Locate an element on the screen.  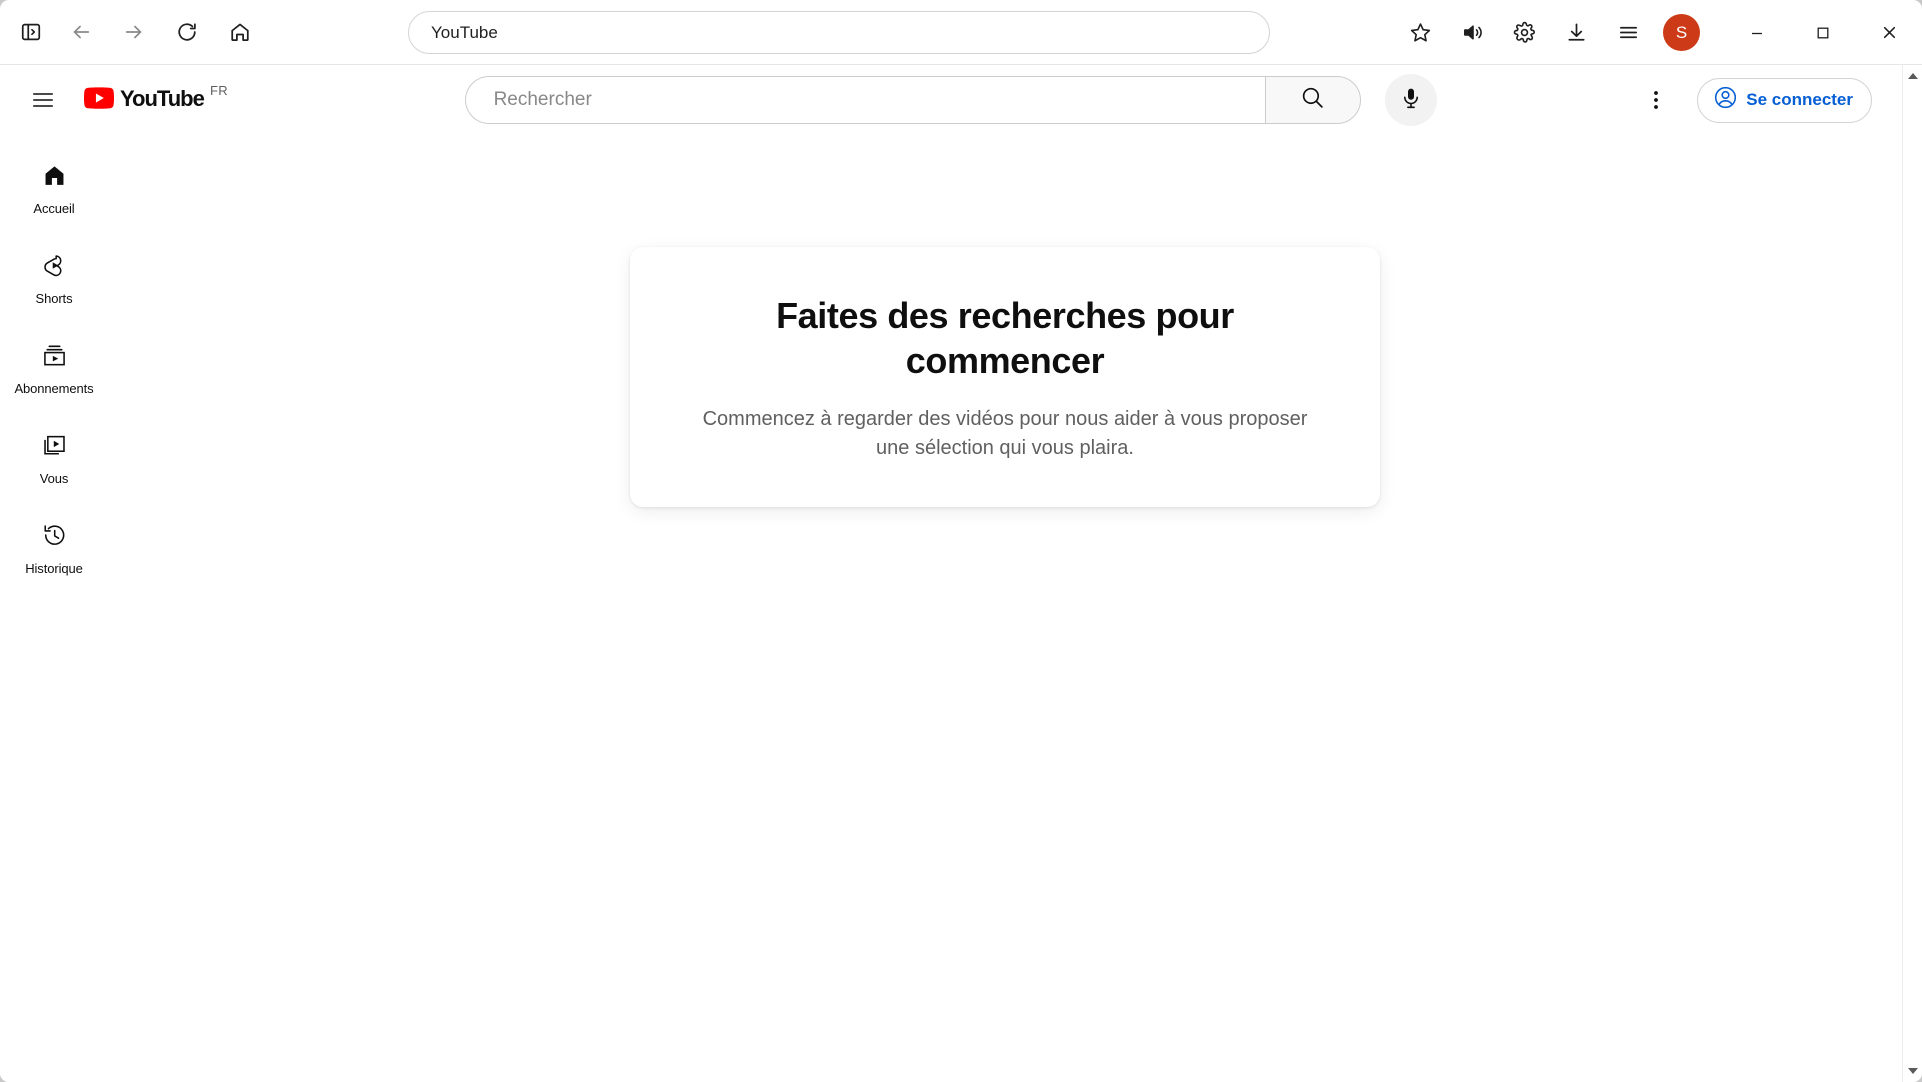
bookmark-star-icon is located at coordinates (1420, 33).